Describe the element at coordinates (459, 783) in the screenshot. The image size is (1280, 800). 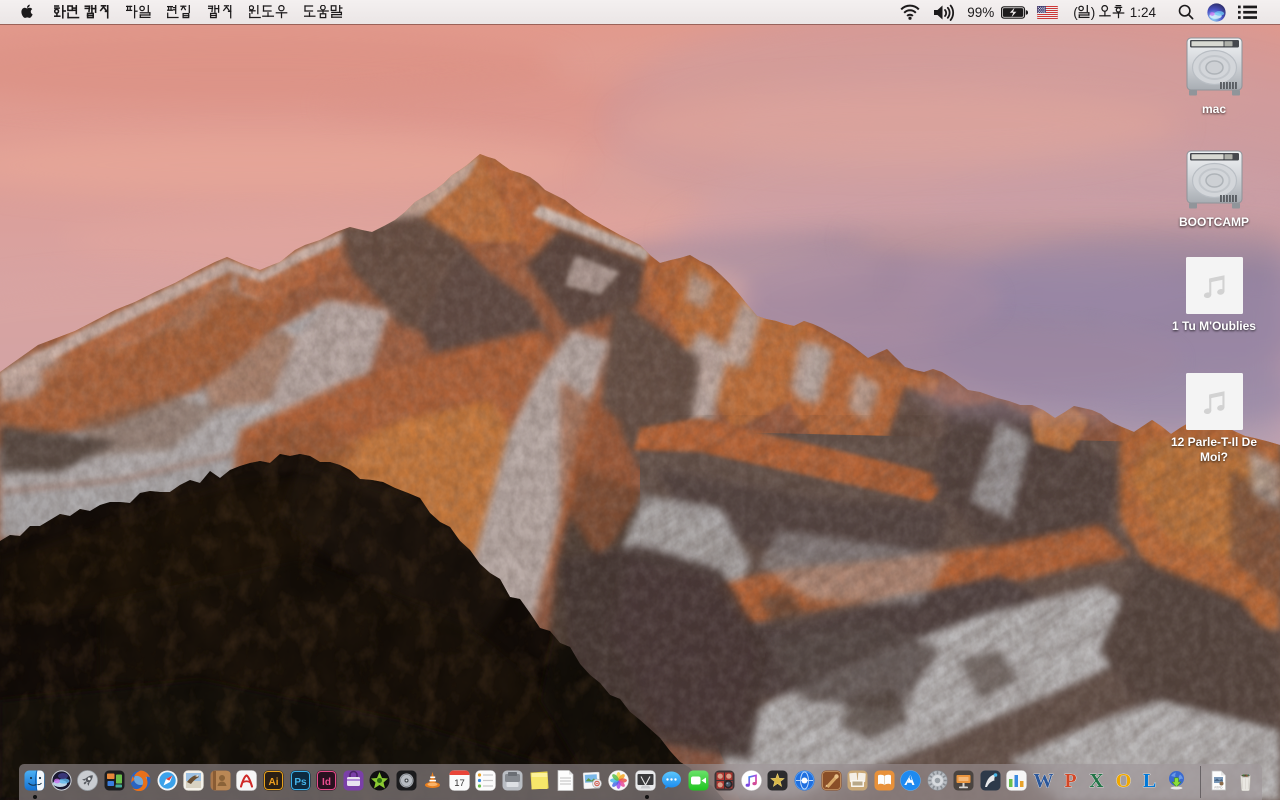
I see `svg-text: 17` at that location.